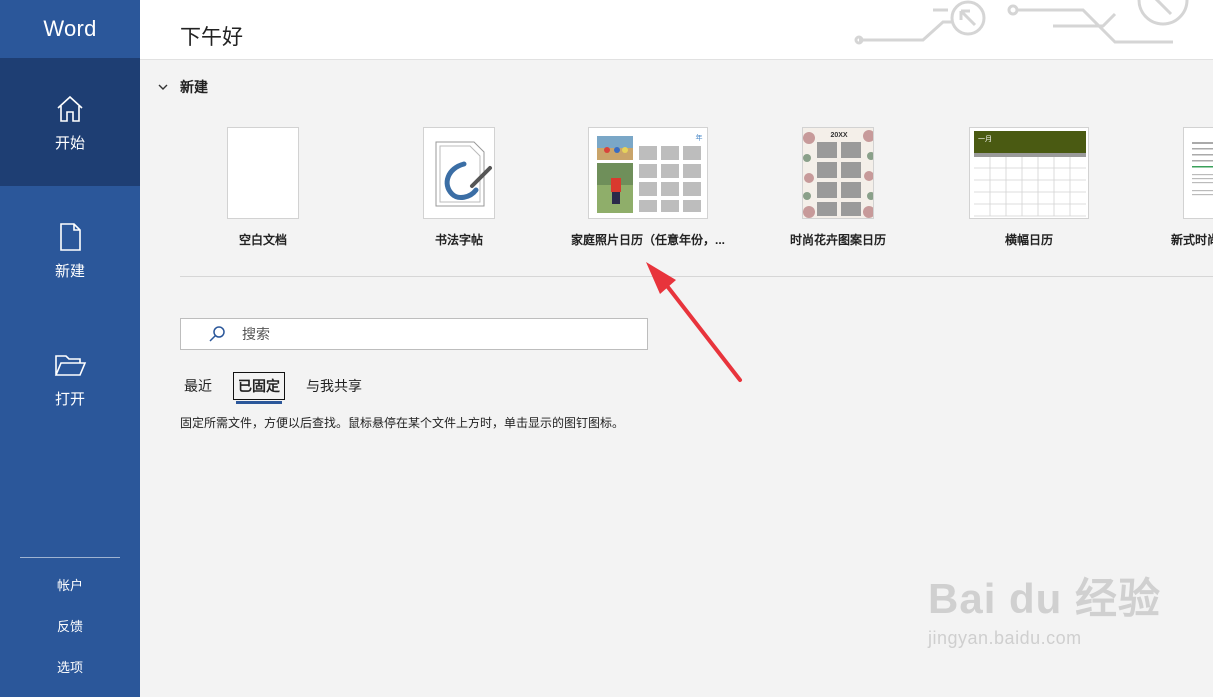 The height and width of the screenshot is (697, 1213). I want to click on template-thumbnail: 年, so click(648, 173).